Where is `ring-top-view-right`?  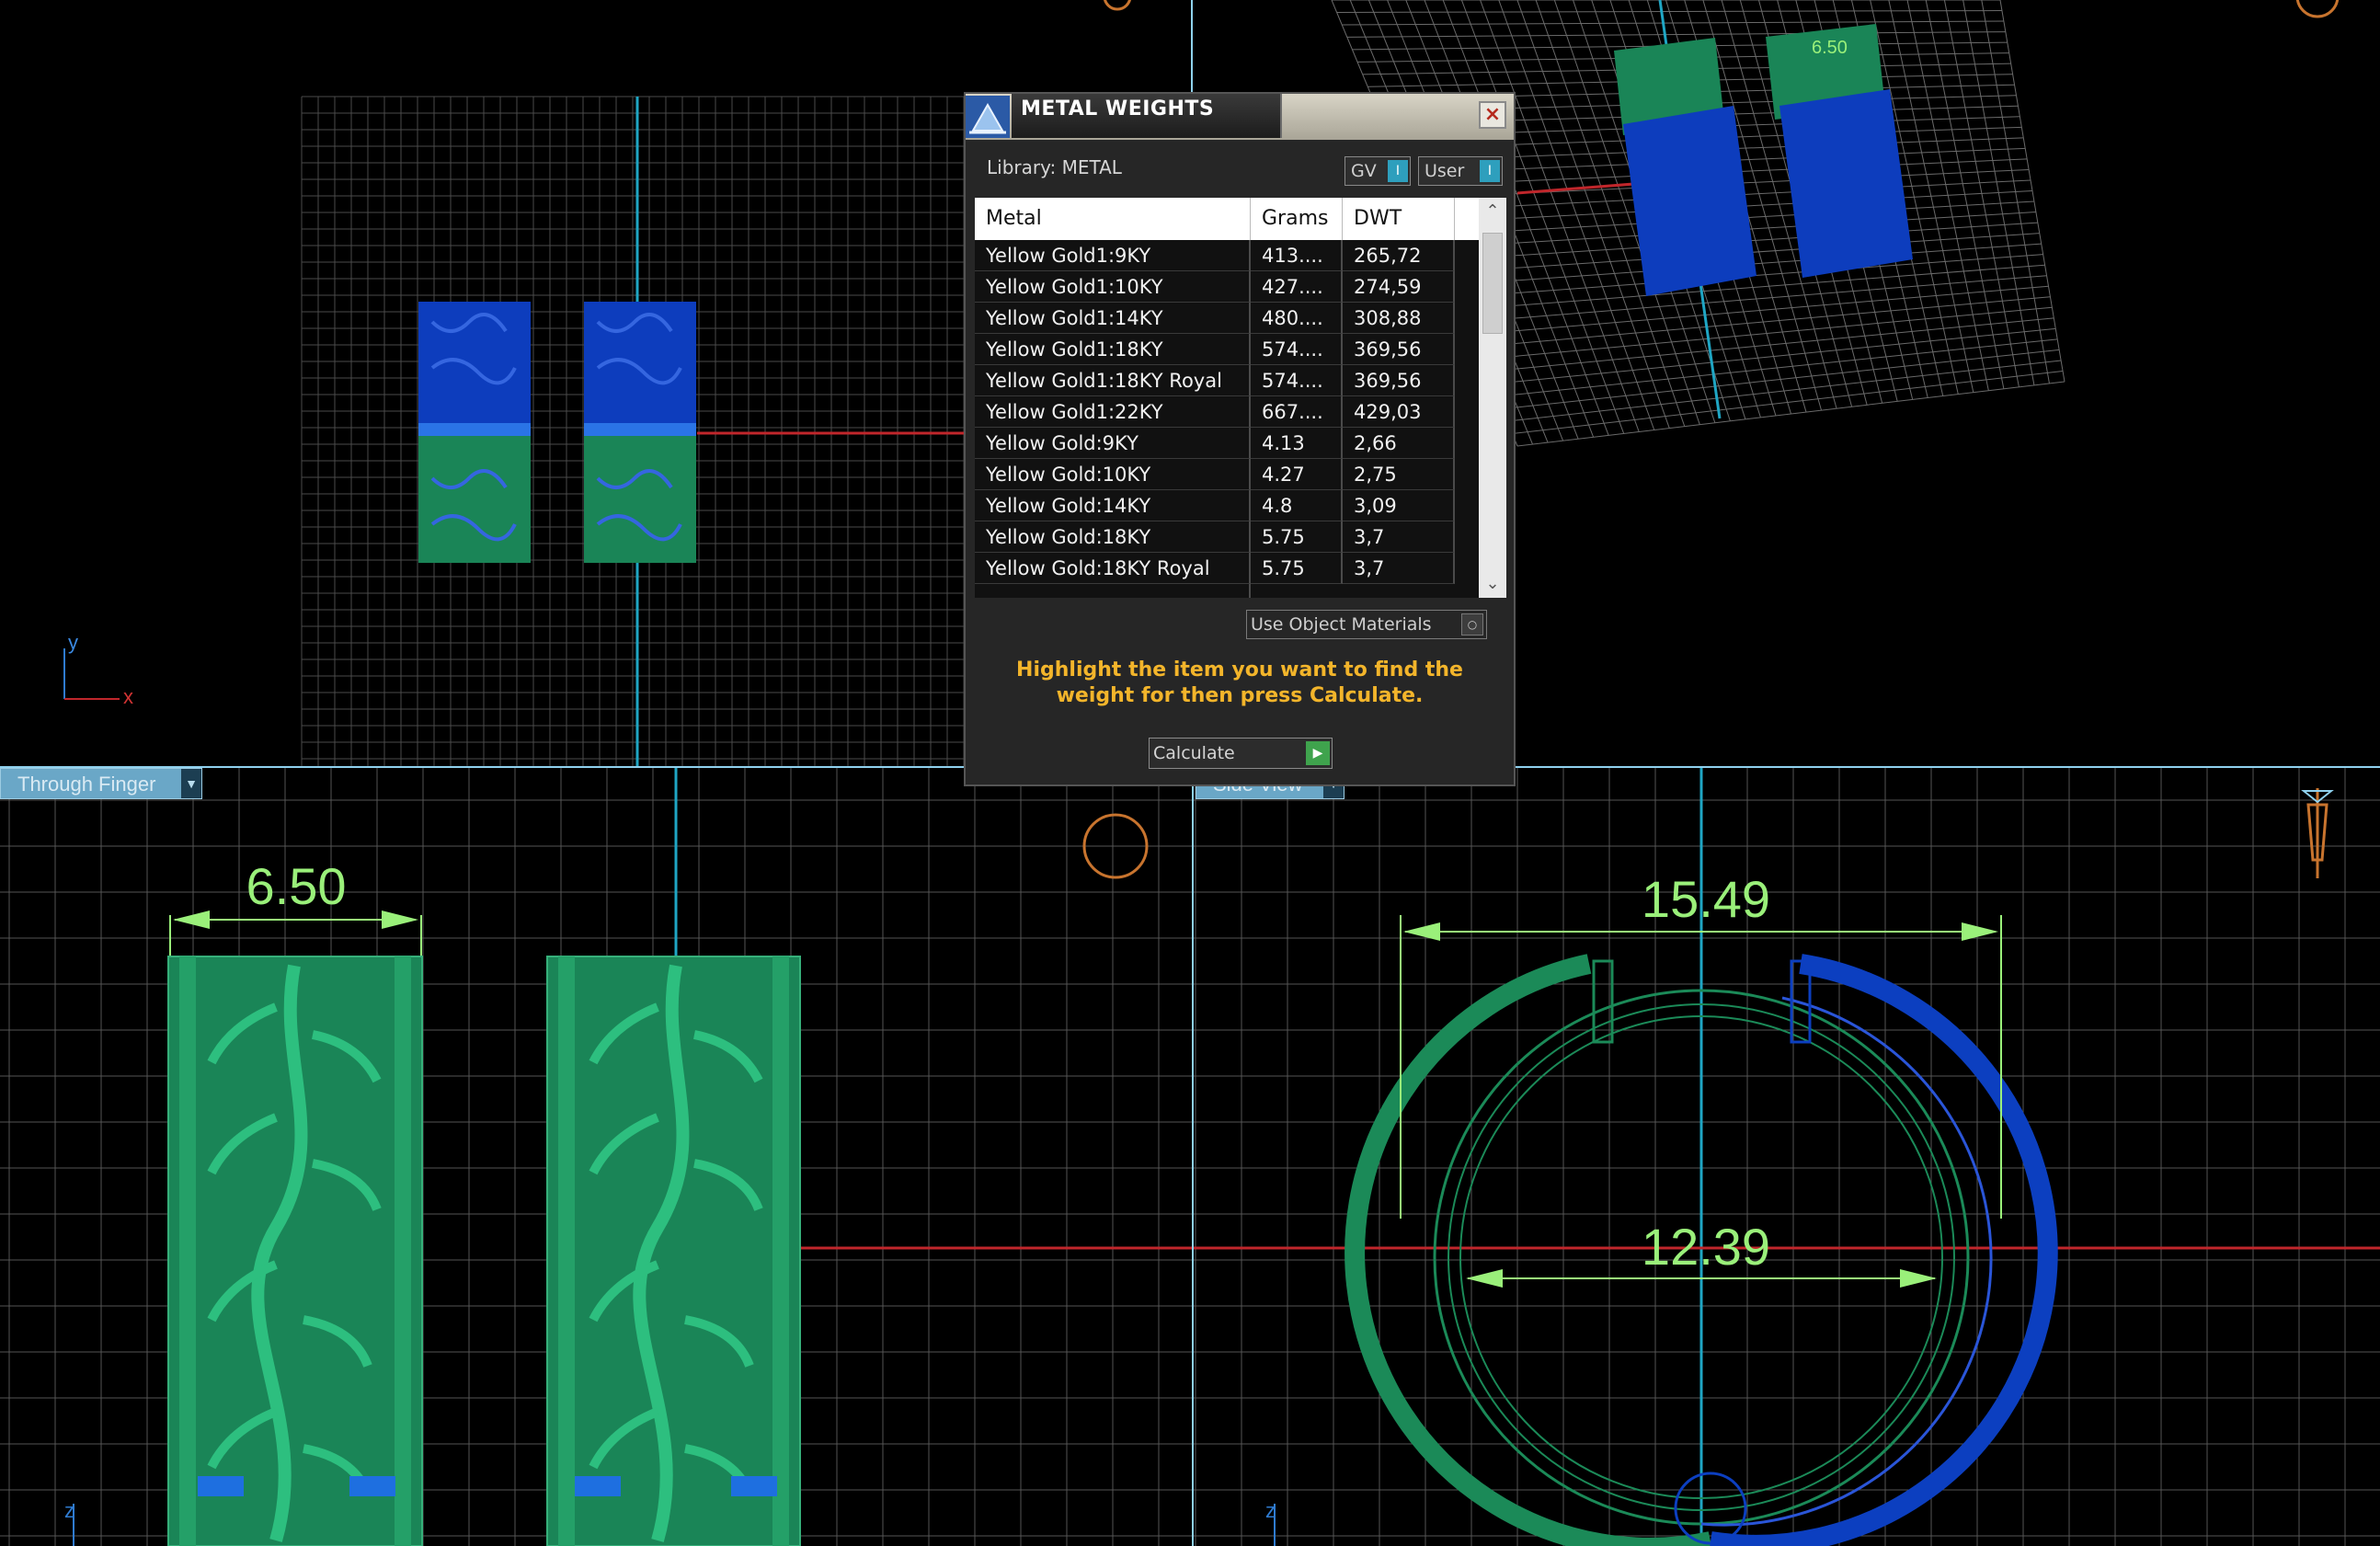 ring-top-view-right is located at coordinates (640, 432).